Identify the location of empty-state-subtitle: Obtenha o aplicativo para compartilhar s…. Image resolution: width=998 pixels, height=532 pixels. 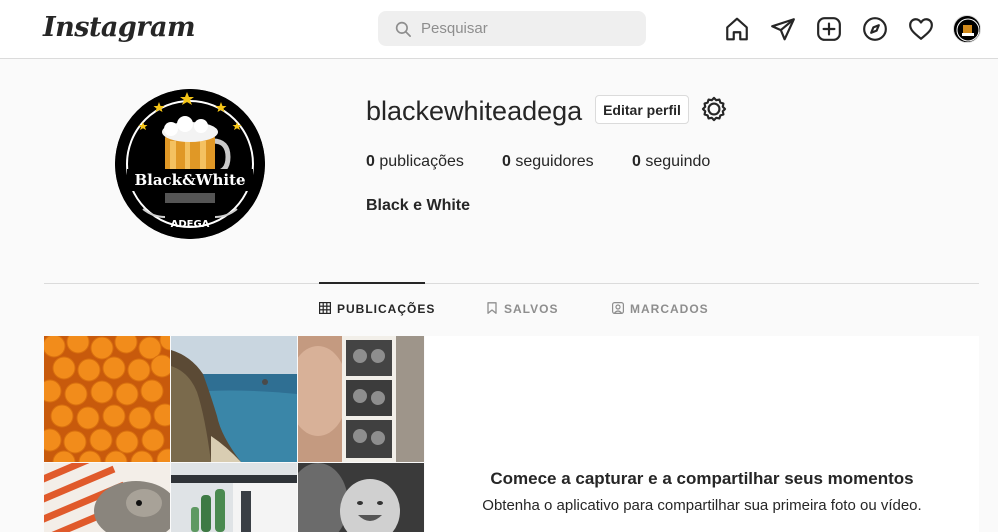
(702, 505).